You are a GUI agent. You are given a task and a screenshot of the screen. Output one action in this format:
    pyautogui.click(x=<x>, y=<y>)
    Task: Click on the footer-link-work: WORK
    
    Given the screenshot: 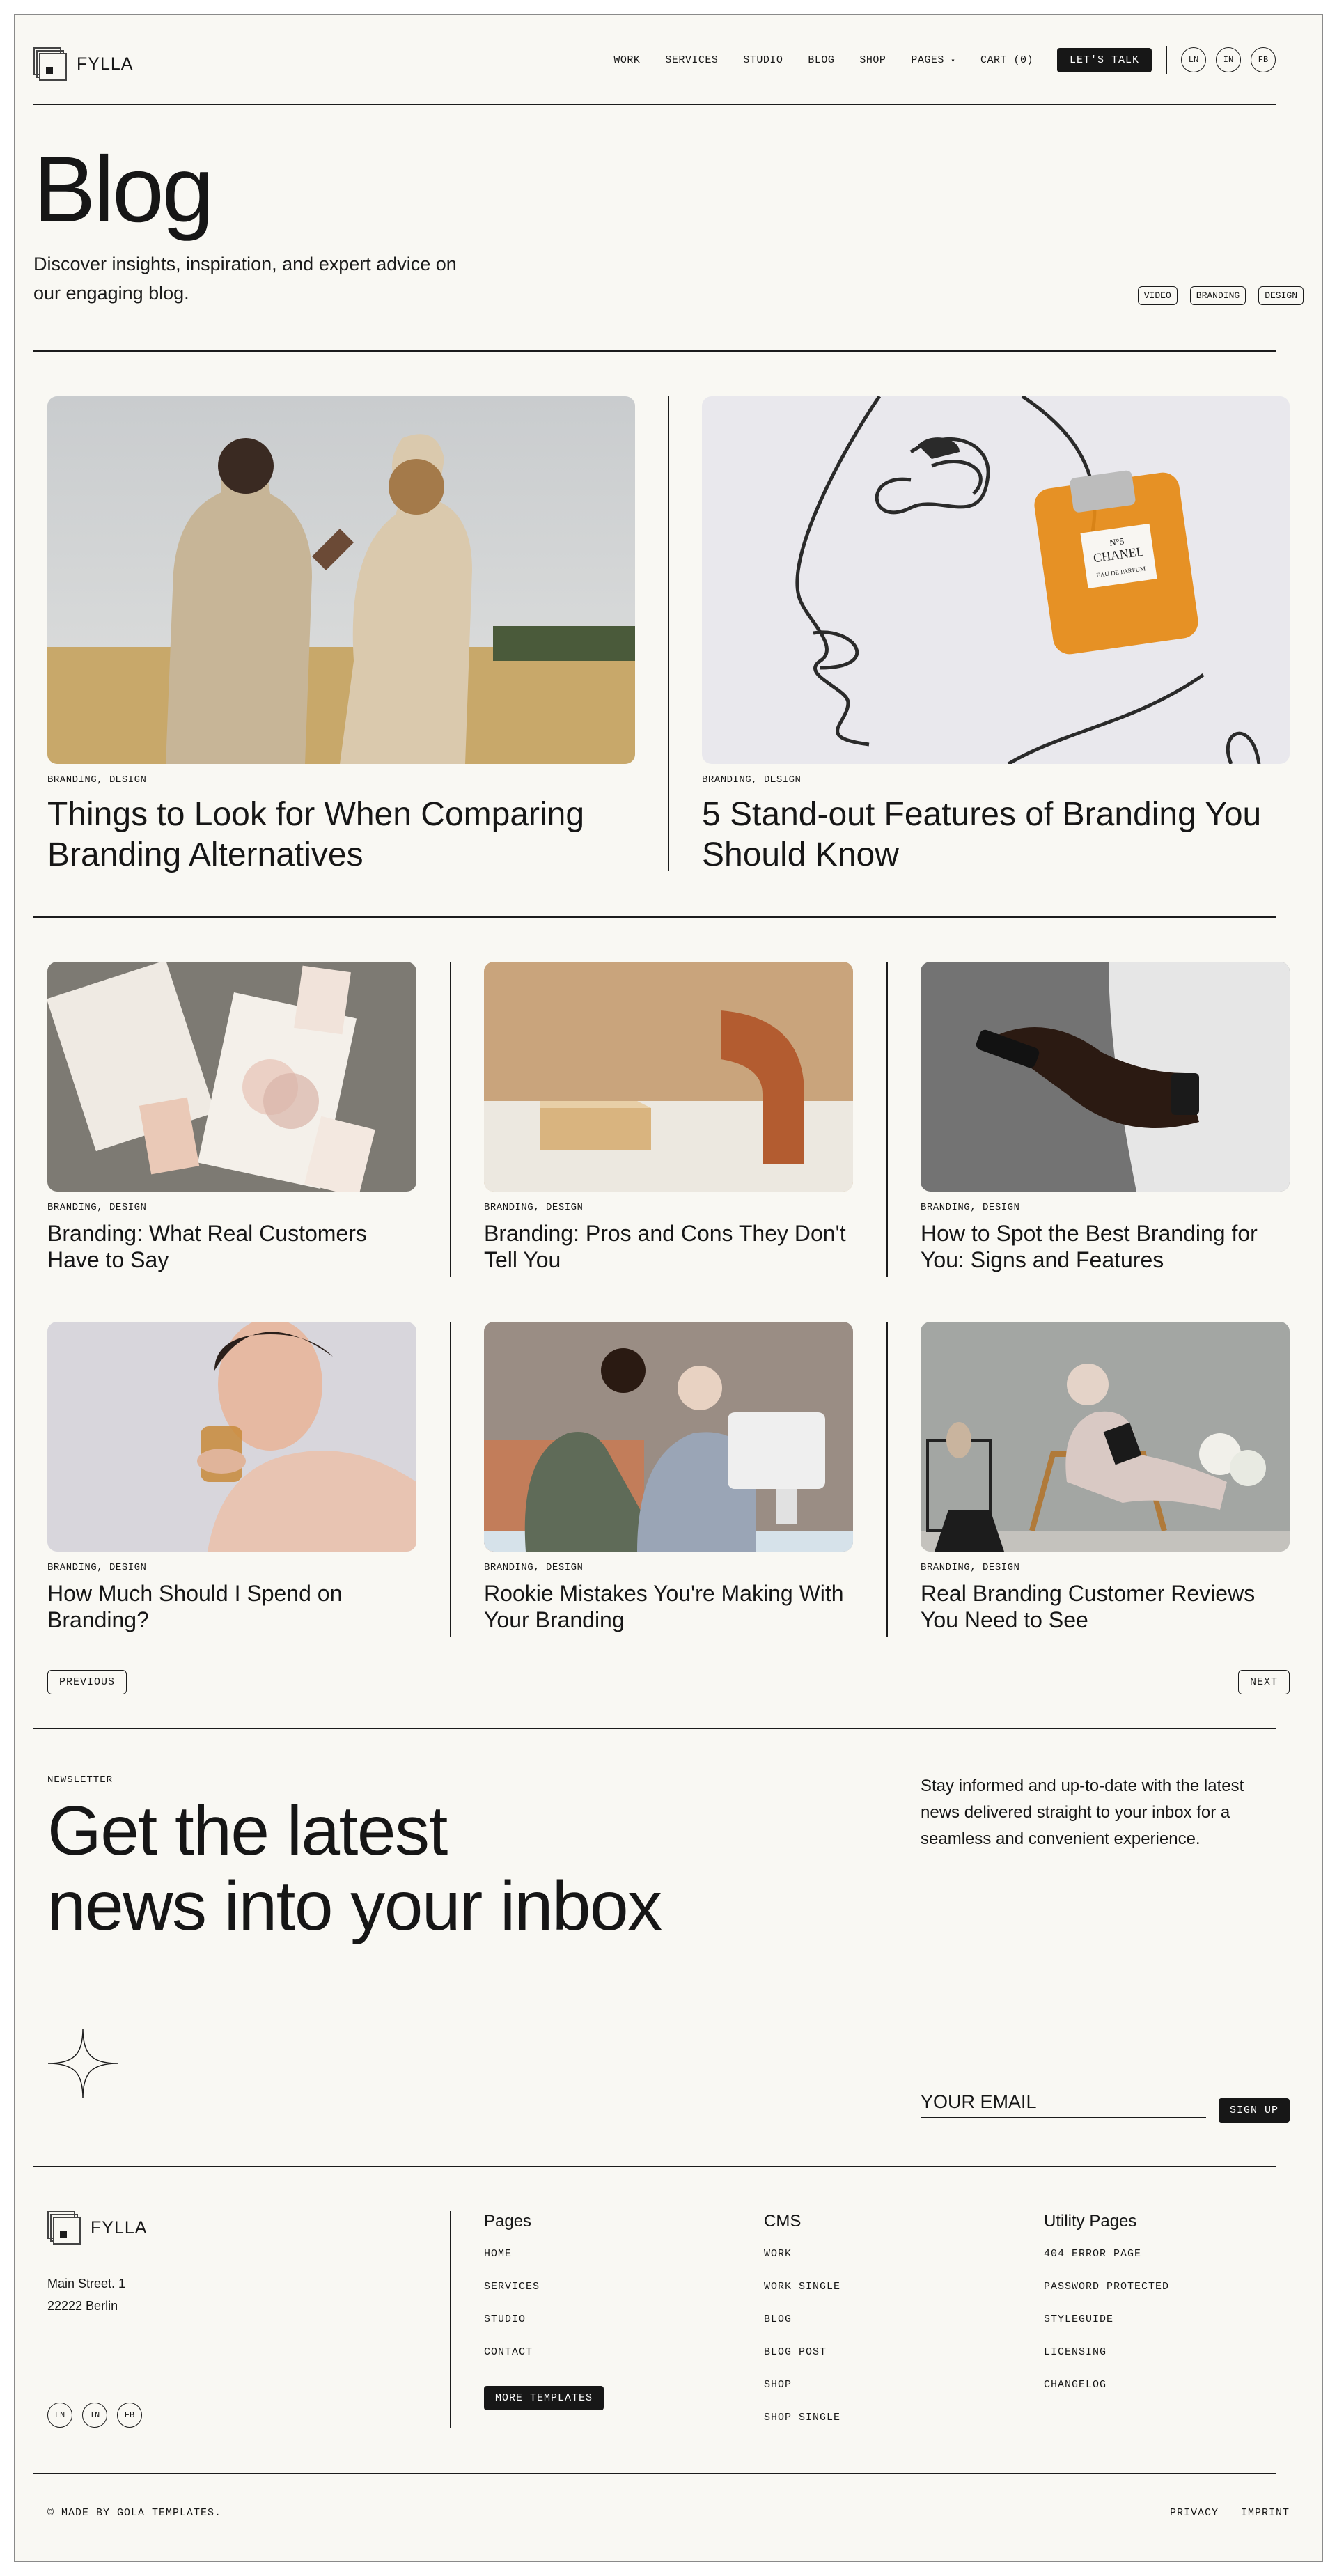 What is the action you would take?
    pyautogui.click(x=802, y=2254)
    